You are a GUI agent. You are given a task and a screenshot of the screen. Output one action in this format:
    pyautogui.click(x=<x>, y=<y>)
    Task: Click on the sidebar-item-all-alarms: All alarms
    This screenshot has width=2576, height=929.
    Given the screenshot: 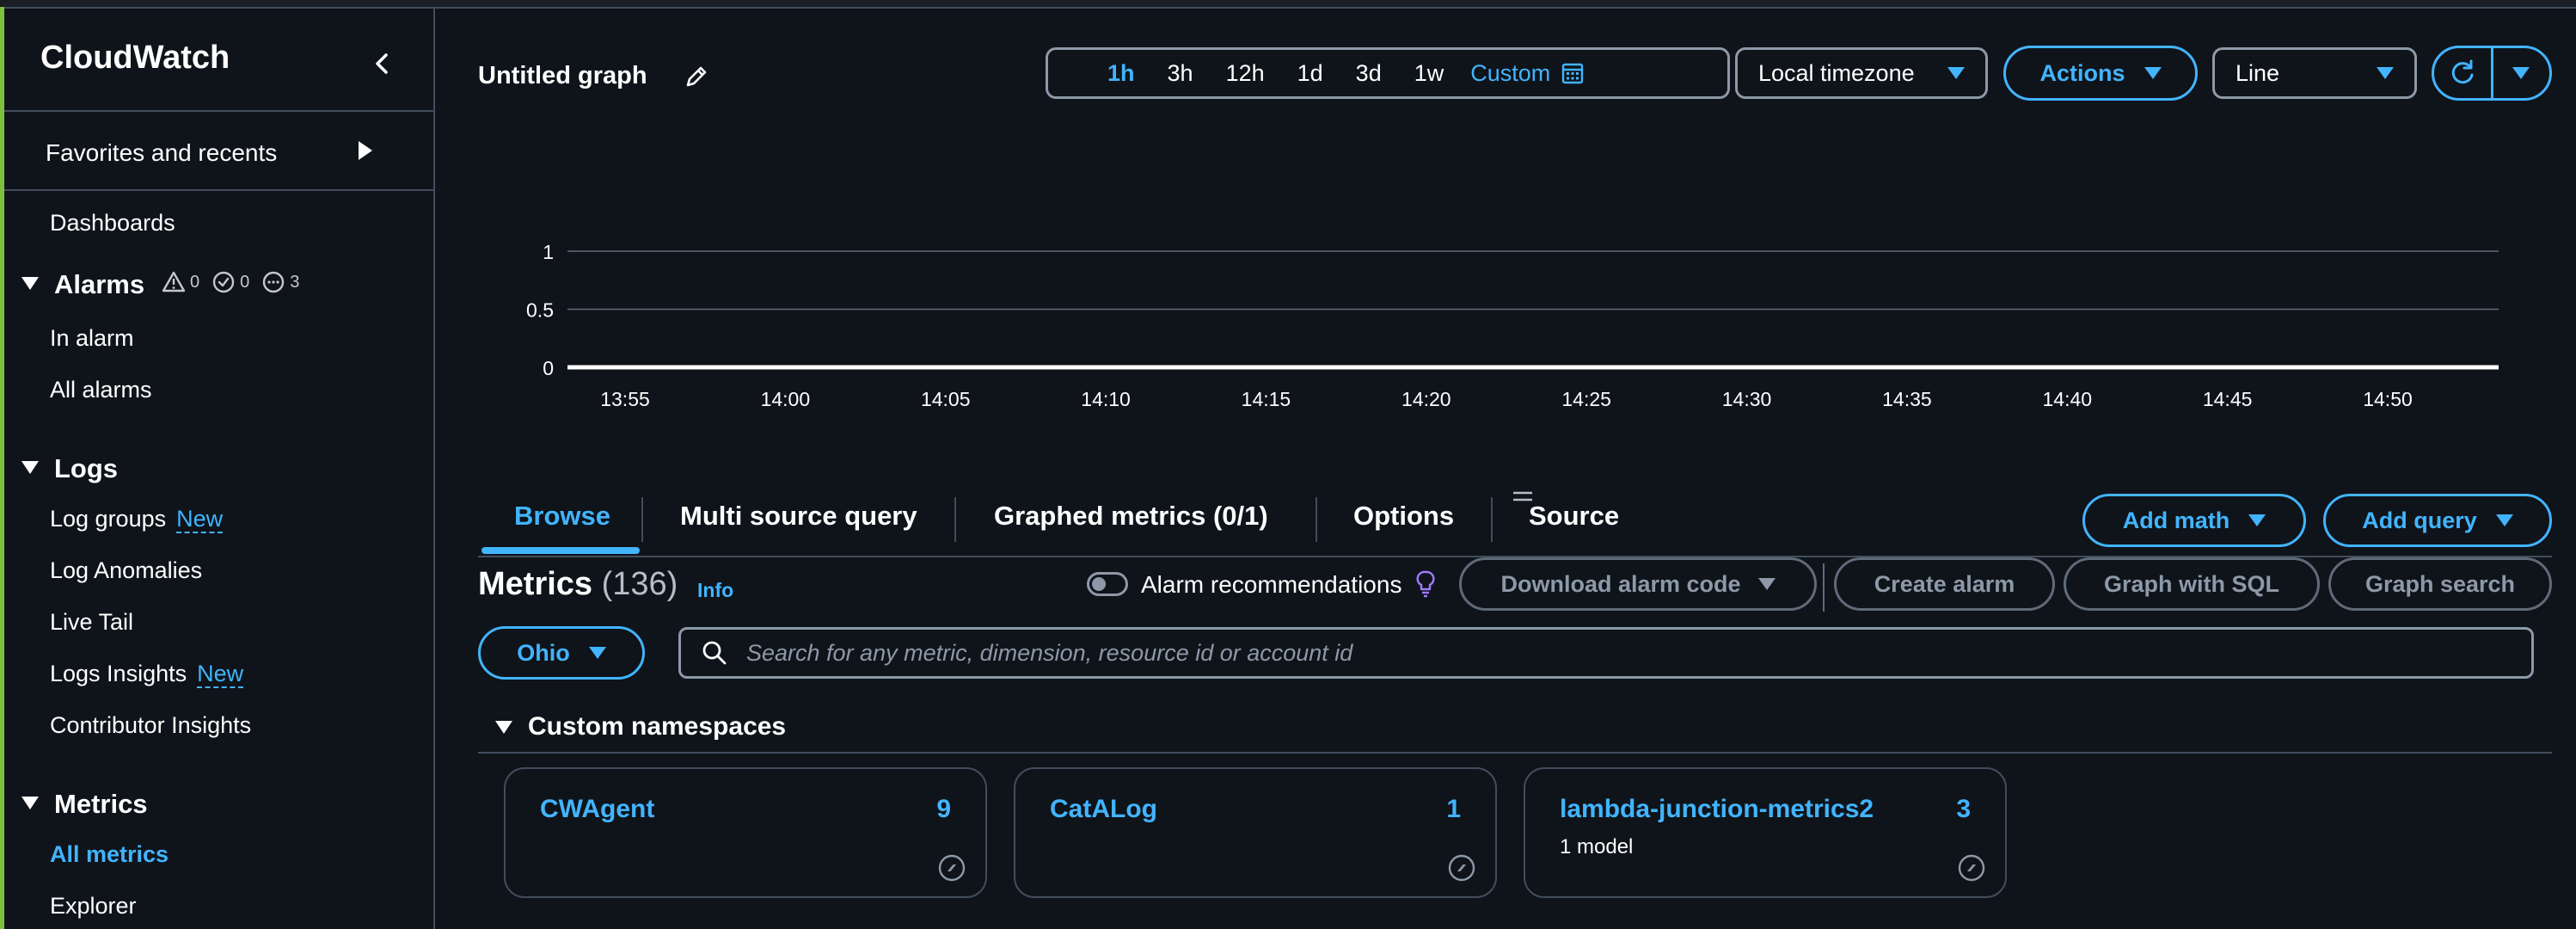 What is the action you would take?
    pyautogui.click(x=101, y=390)
    